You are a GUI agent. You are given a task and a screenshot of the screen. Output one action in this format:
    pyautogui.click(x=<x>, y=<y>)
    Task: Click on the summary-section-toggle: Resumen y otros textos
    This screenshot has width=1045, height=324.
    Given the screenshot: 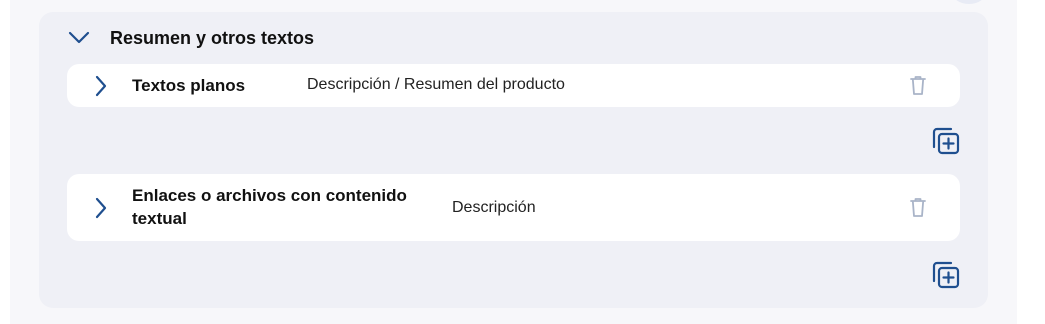 What is the action you would take?
    pyautogui.click(x=191, y=38)
    